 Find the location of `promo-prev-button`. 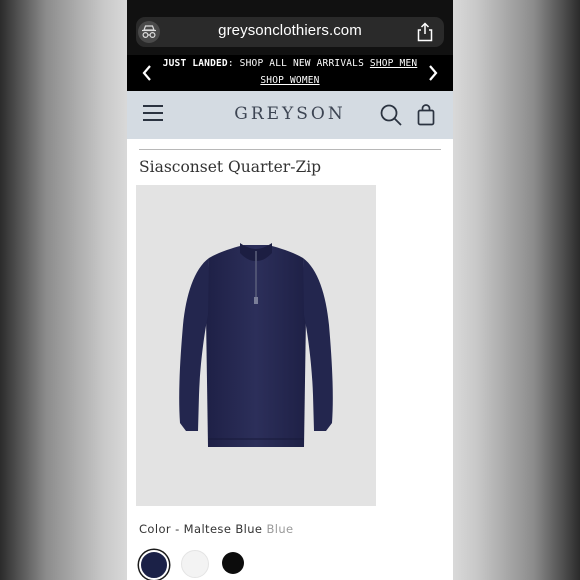

promo-prev-button is located at coordinates (147, 73).